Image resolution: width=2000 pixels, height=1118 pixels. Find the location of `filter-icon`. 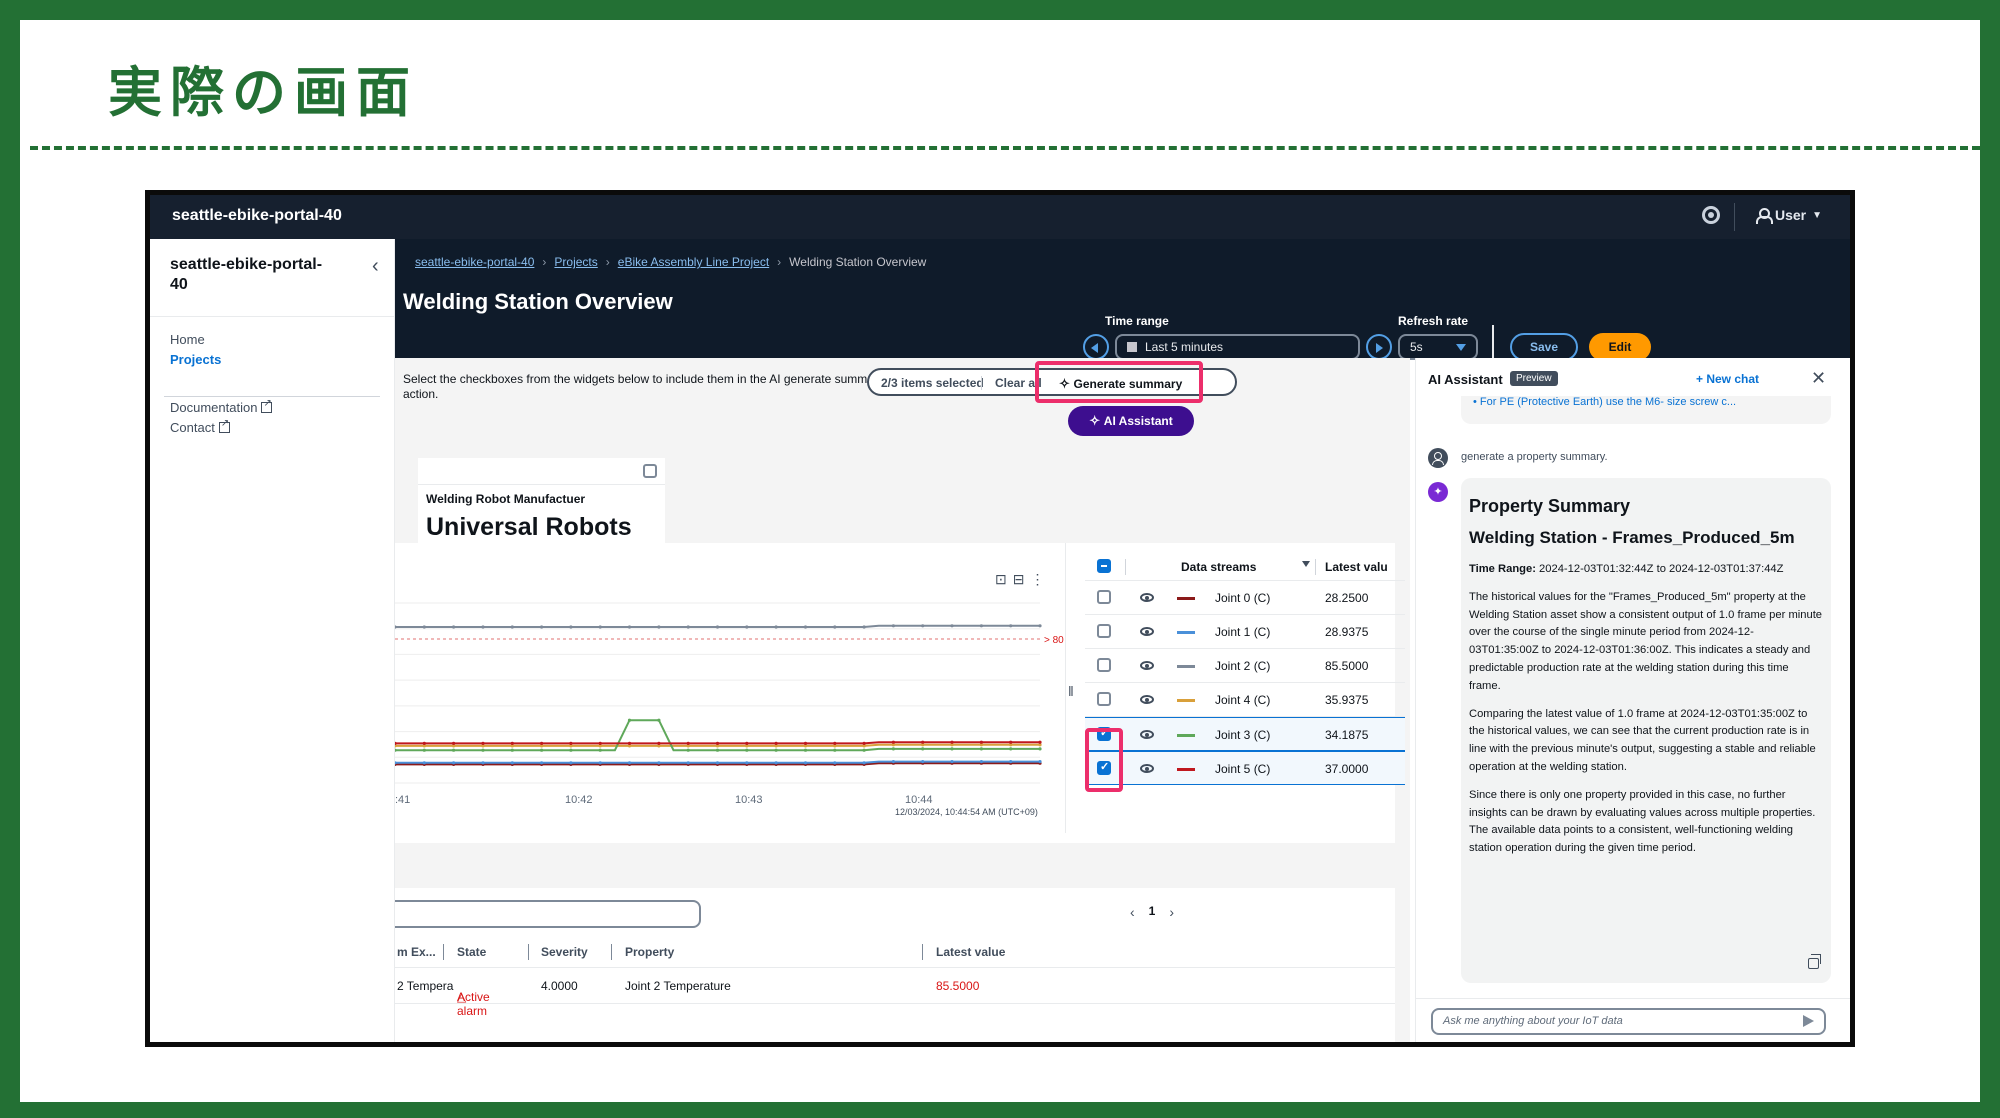

filter-icon is located at coordinates (1306, 564).